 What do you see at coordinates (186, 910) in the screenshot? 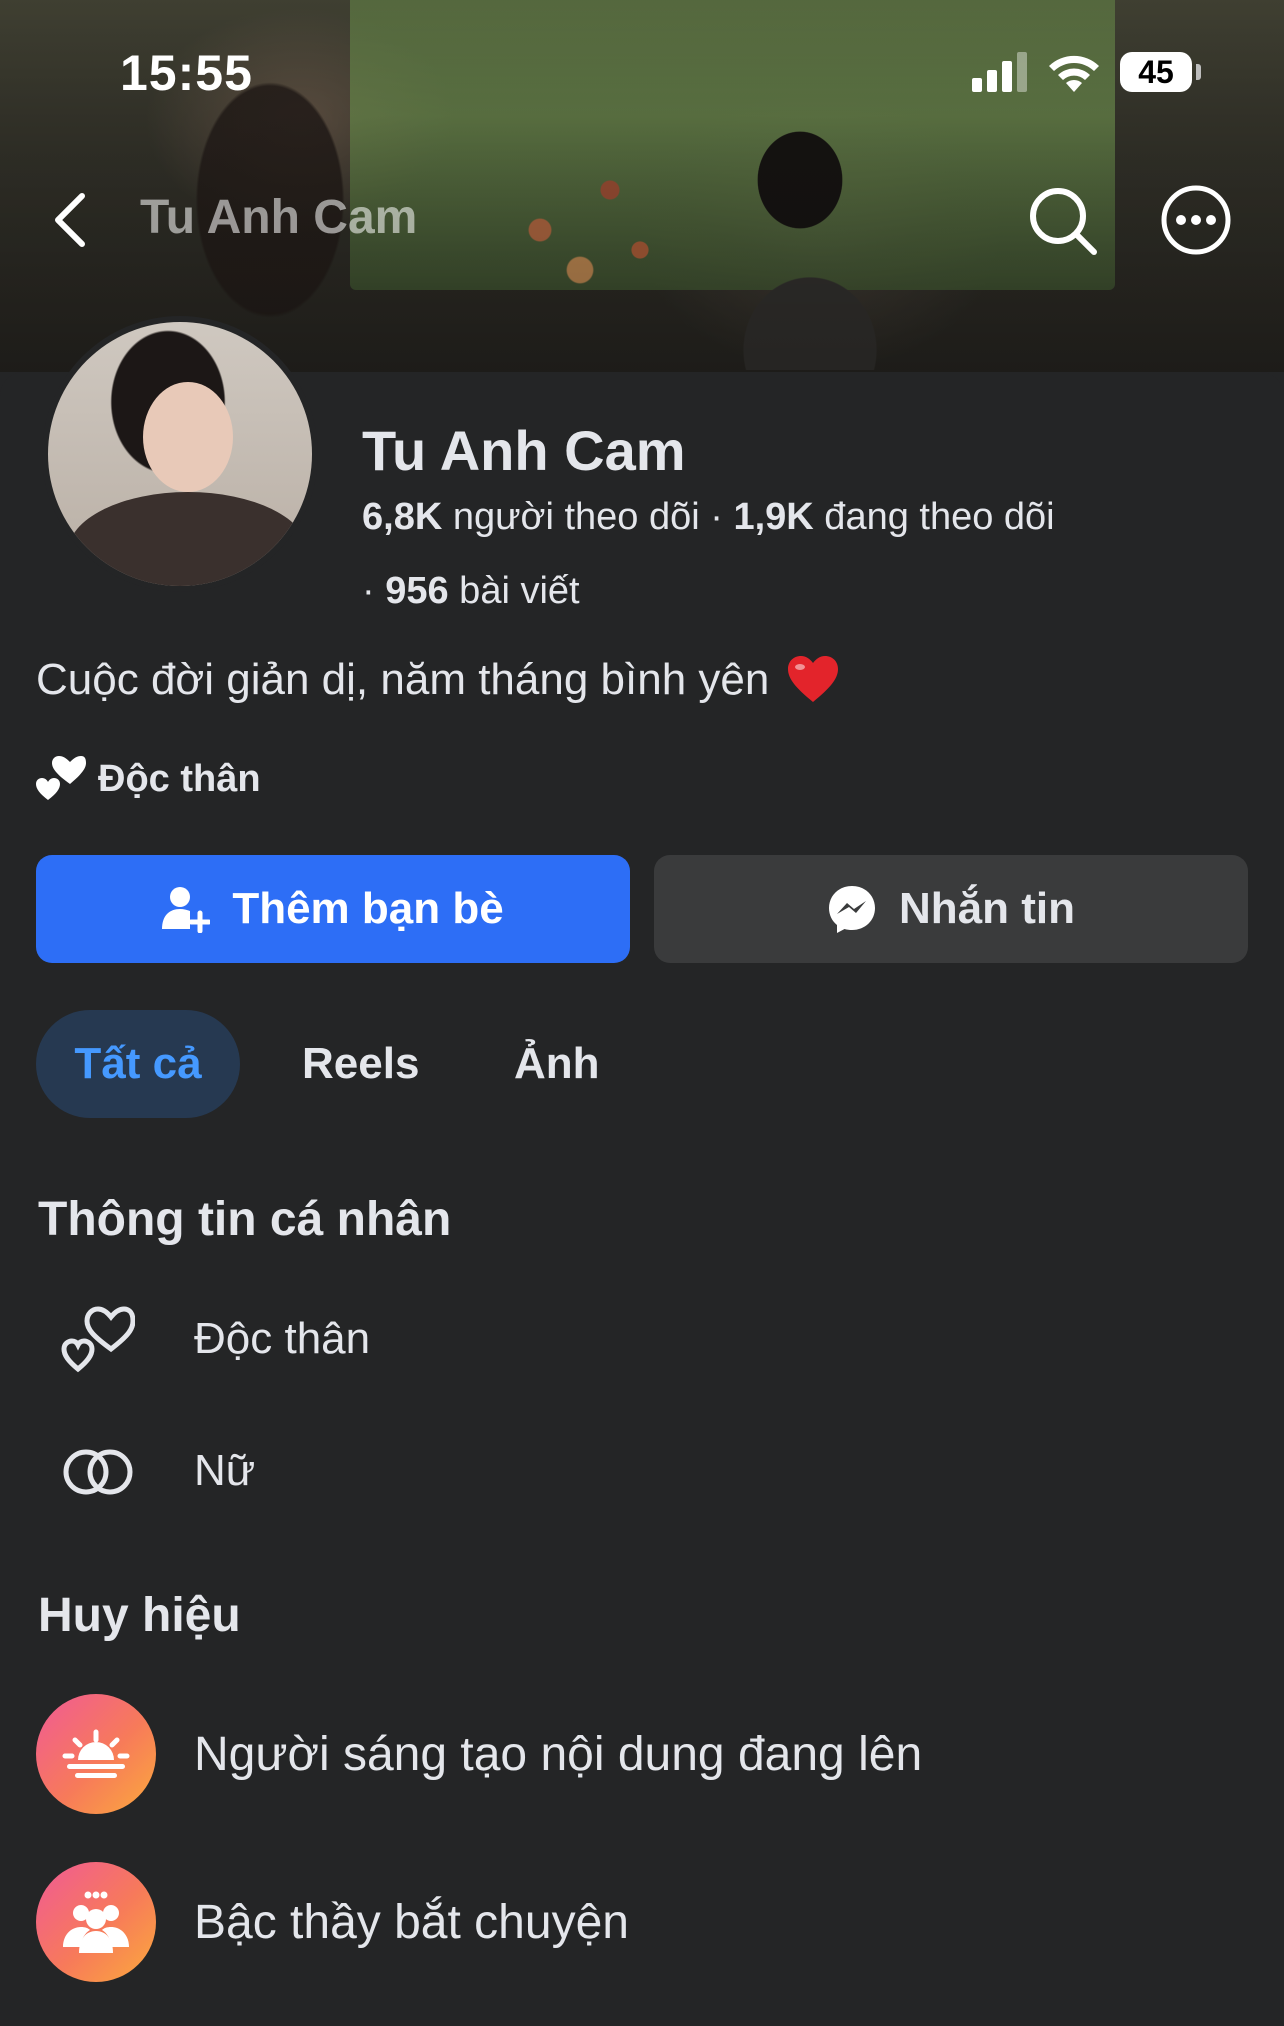
I see `add-friend-icon` at bounding box center [186, 910].